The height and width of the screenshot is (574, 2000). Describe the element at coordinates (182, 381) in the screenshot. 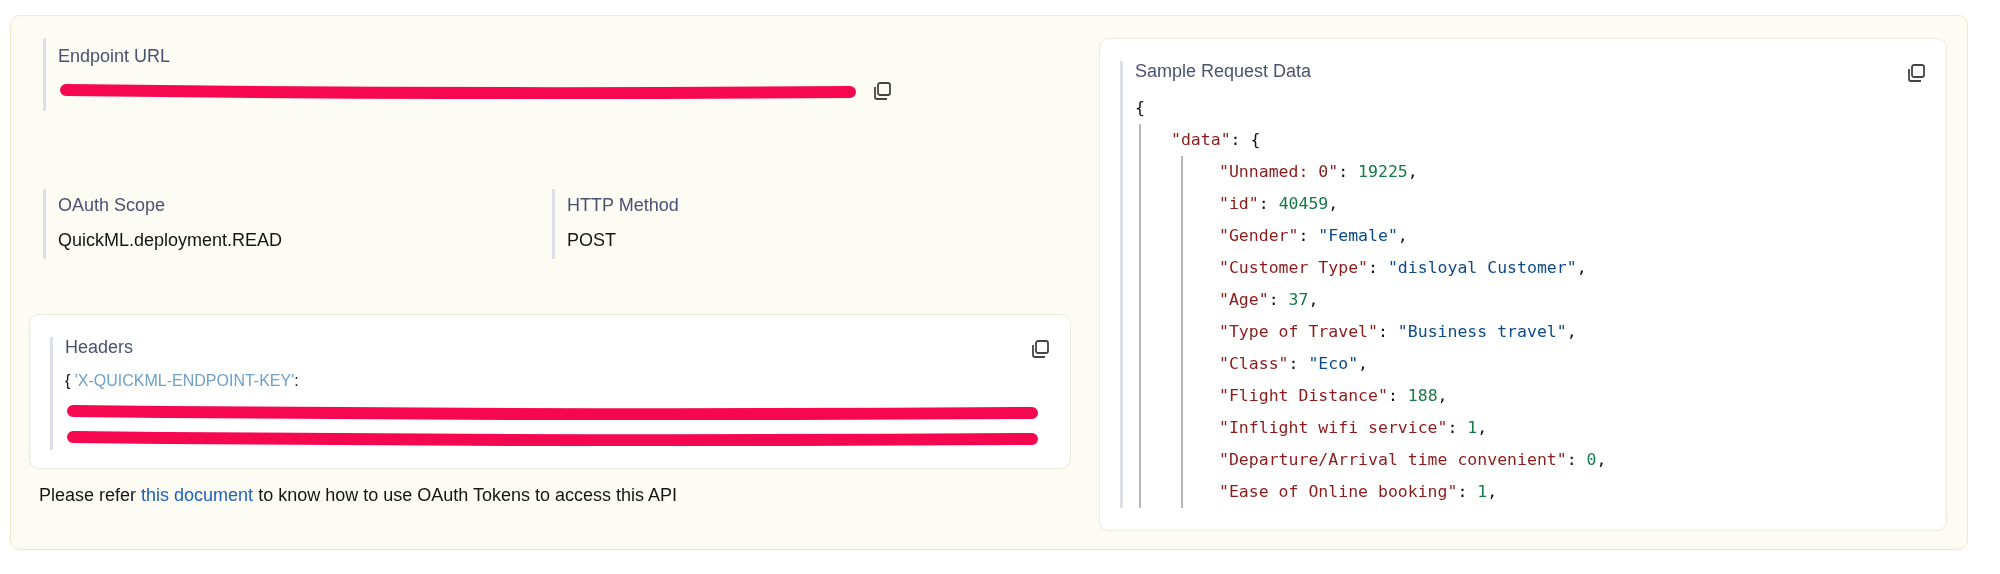

I see `code-line: { 'X-QUICKML-ENDPOINT-KEY':` at that location.